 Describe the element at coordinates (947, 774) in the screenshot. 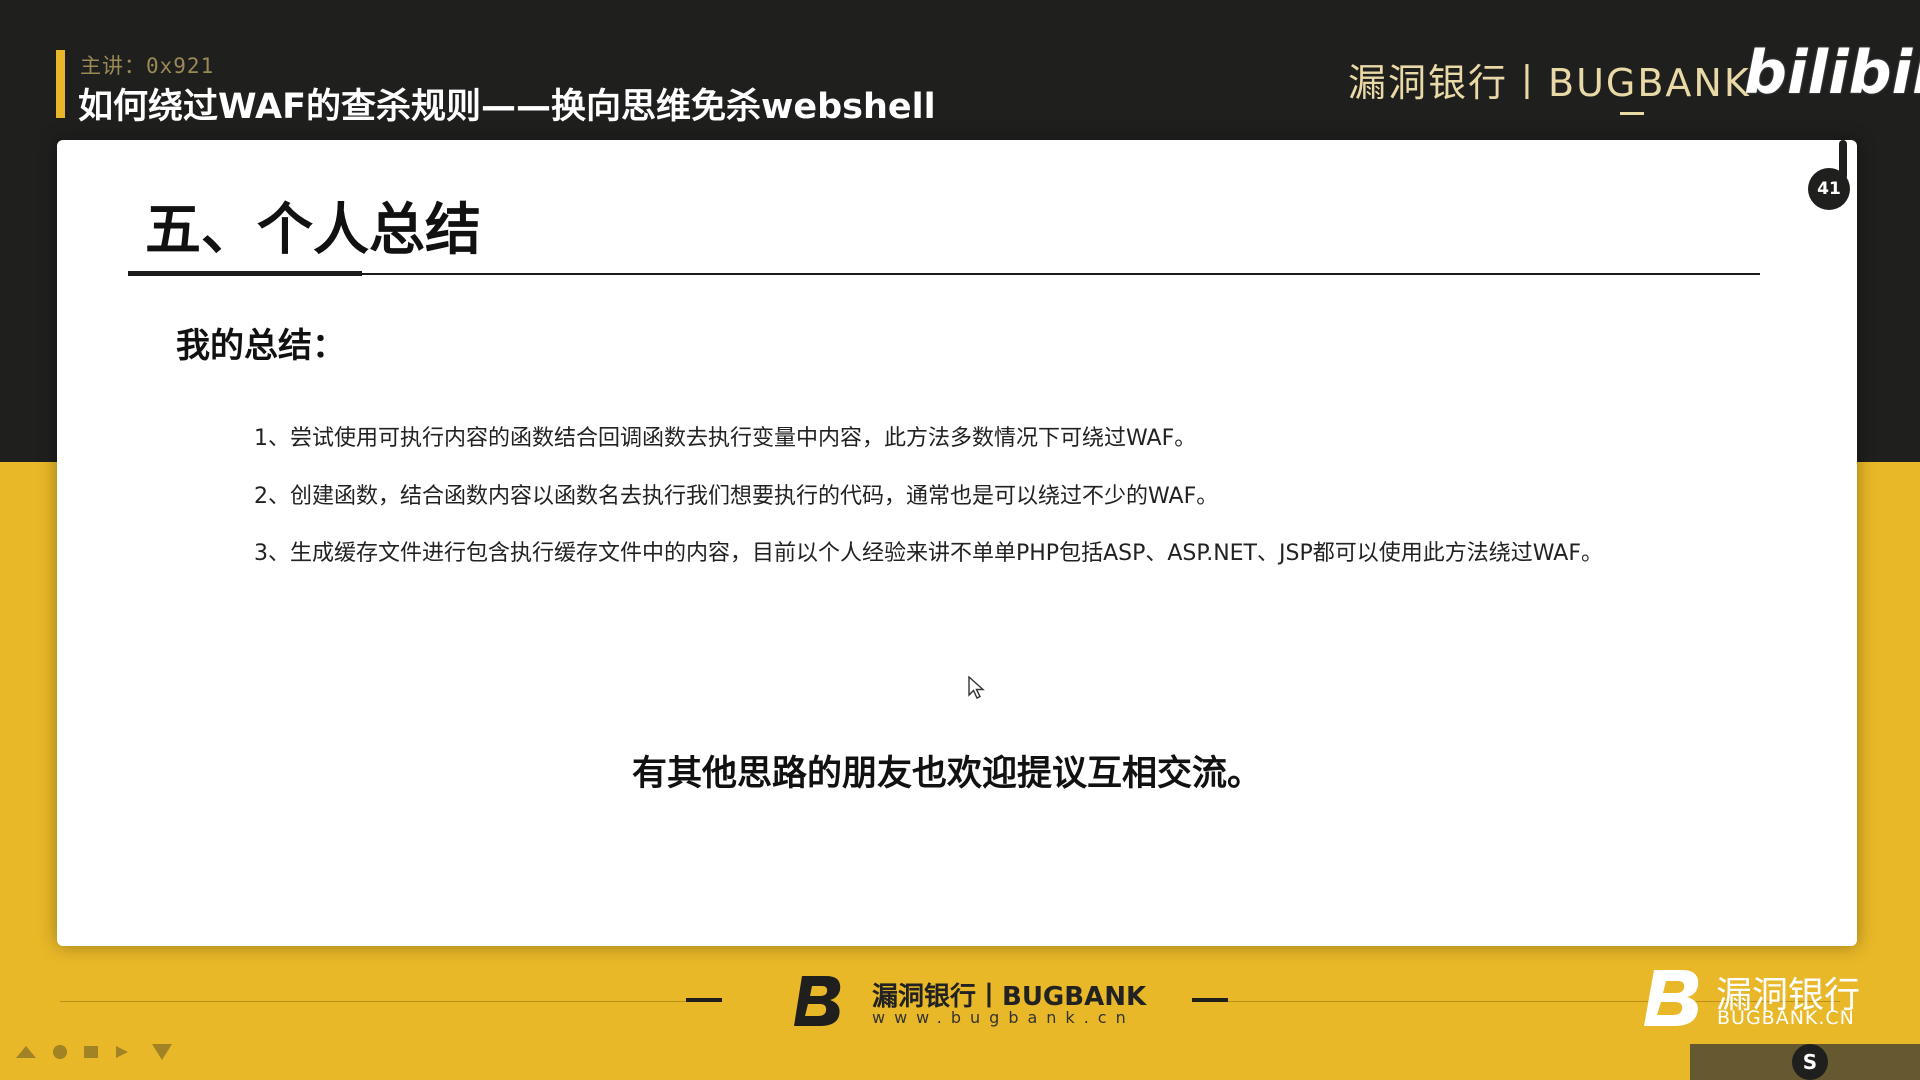

I see `closing-message: 有其他思路的朋友也欢迎提议互相交流。` at that location.